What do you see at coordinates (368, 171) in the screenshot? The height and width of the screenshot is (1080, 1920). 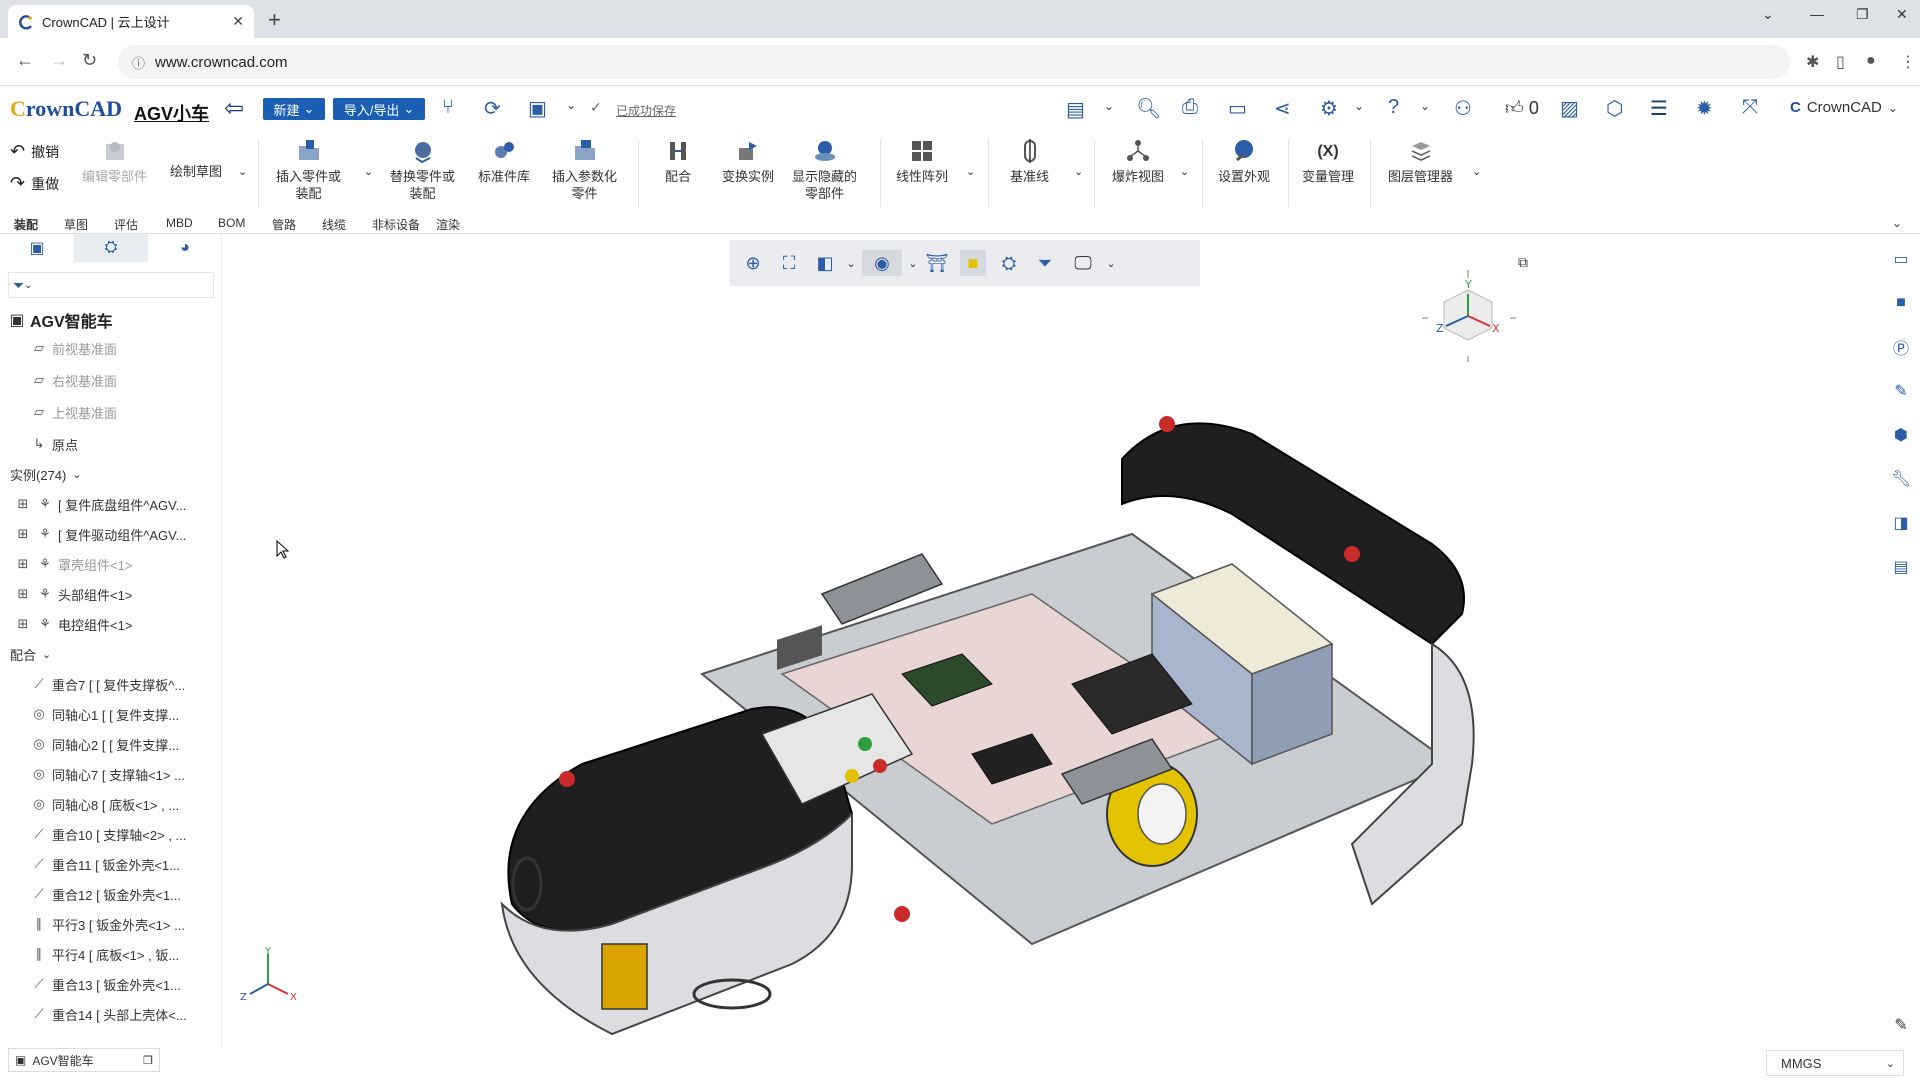 I see `insert-part-dropdown-icon: ⌄` at bounding box center [368, 171].